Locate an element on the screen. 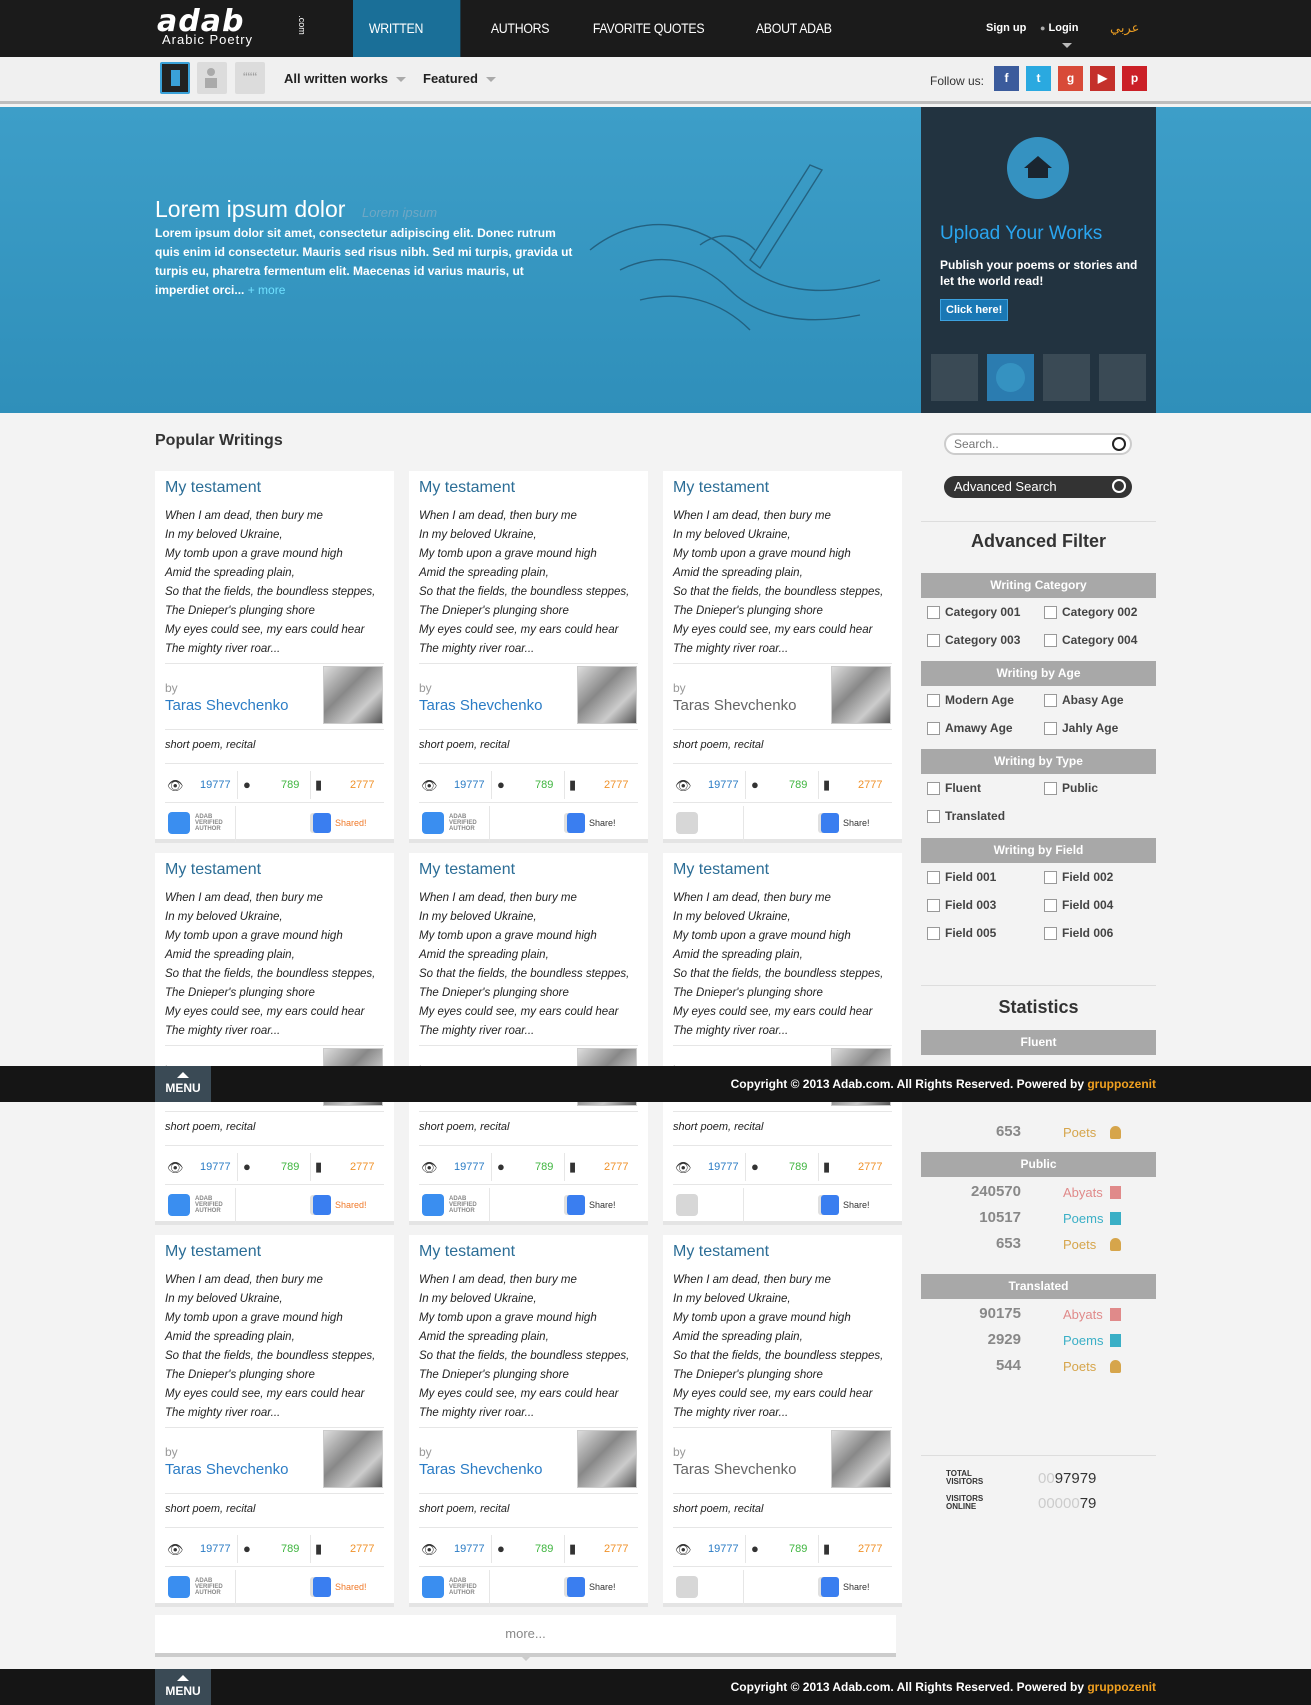 The image size is (1311, 1705). featured-dropdown: Featured is located at coordinates (459, 78).